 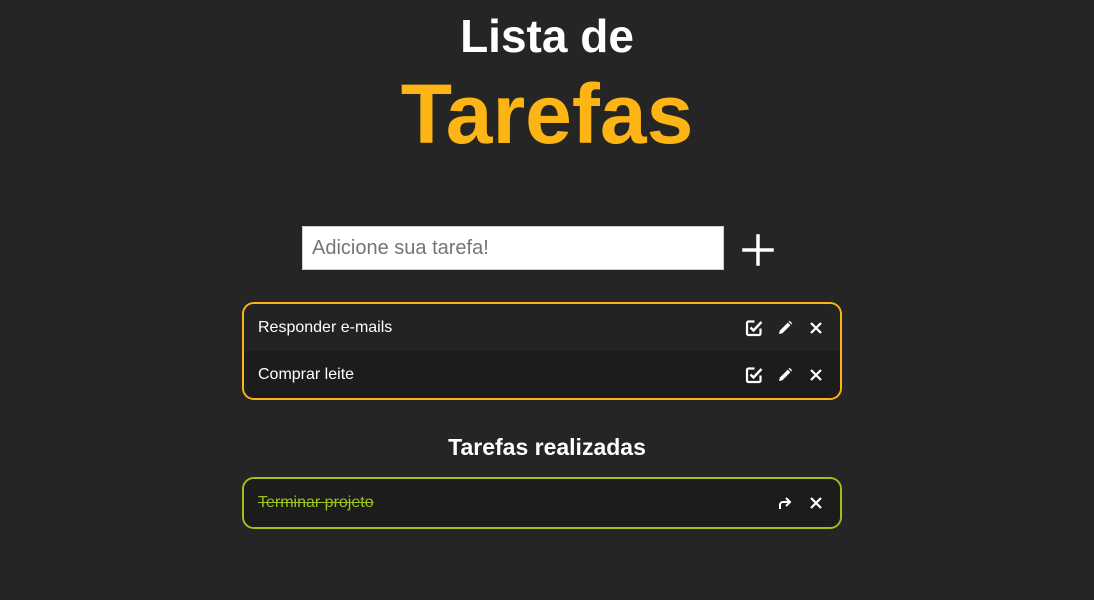 I want to click on undo-arrow-icon, so click(x=785, y=503).